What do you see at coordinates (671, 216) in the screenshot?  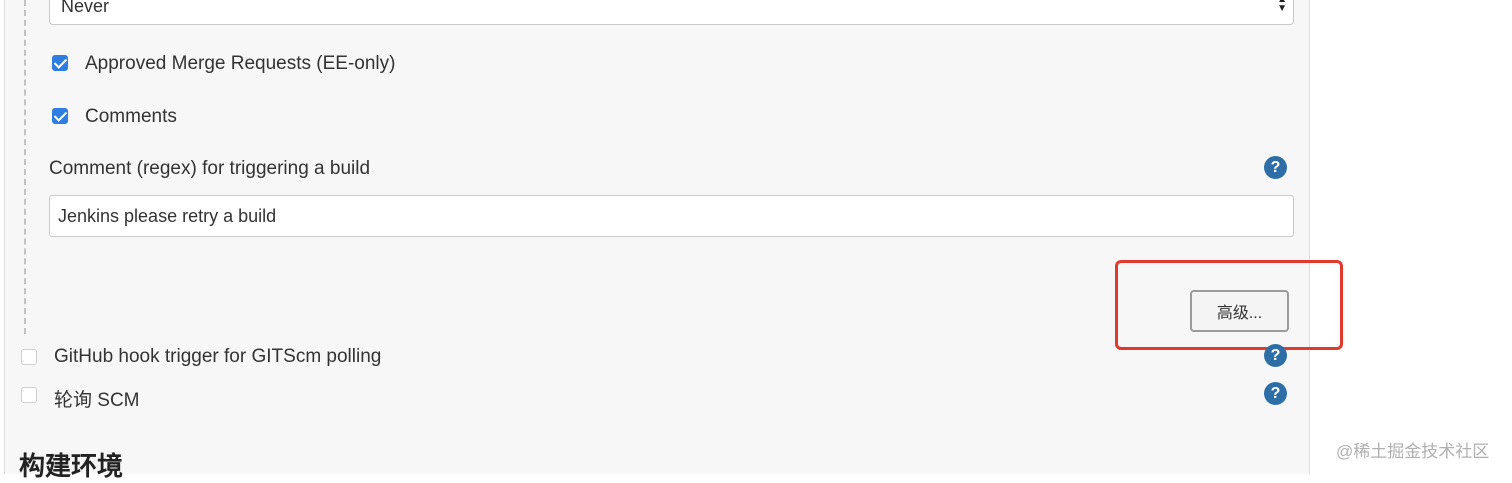 I see `comment-regex-input` at bounding box center [671, 216].